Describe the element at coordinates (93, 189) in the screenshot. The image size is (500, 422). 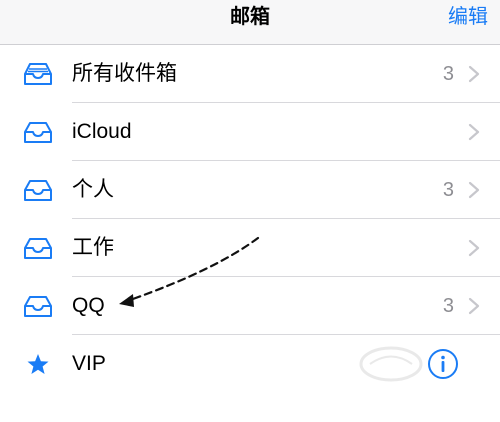
I see `mailbox-label: 个人` at that location.